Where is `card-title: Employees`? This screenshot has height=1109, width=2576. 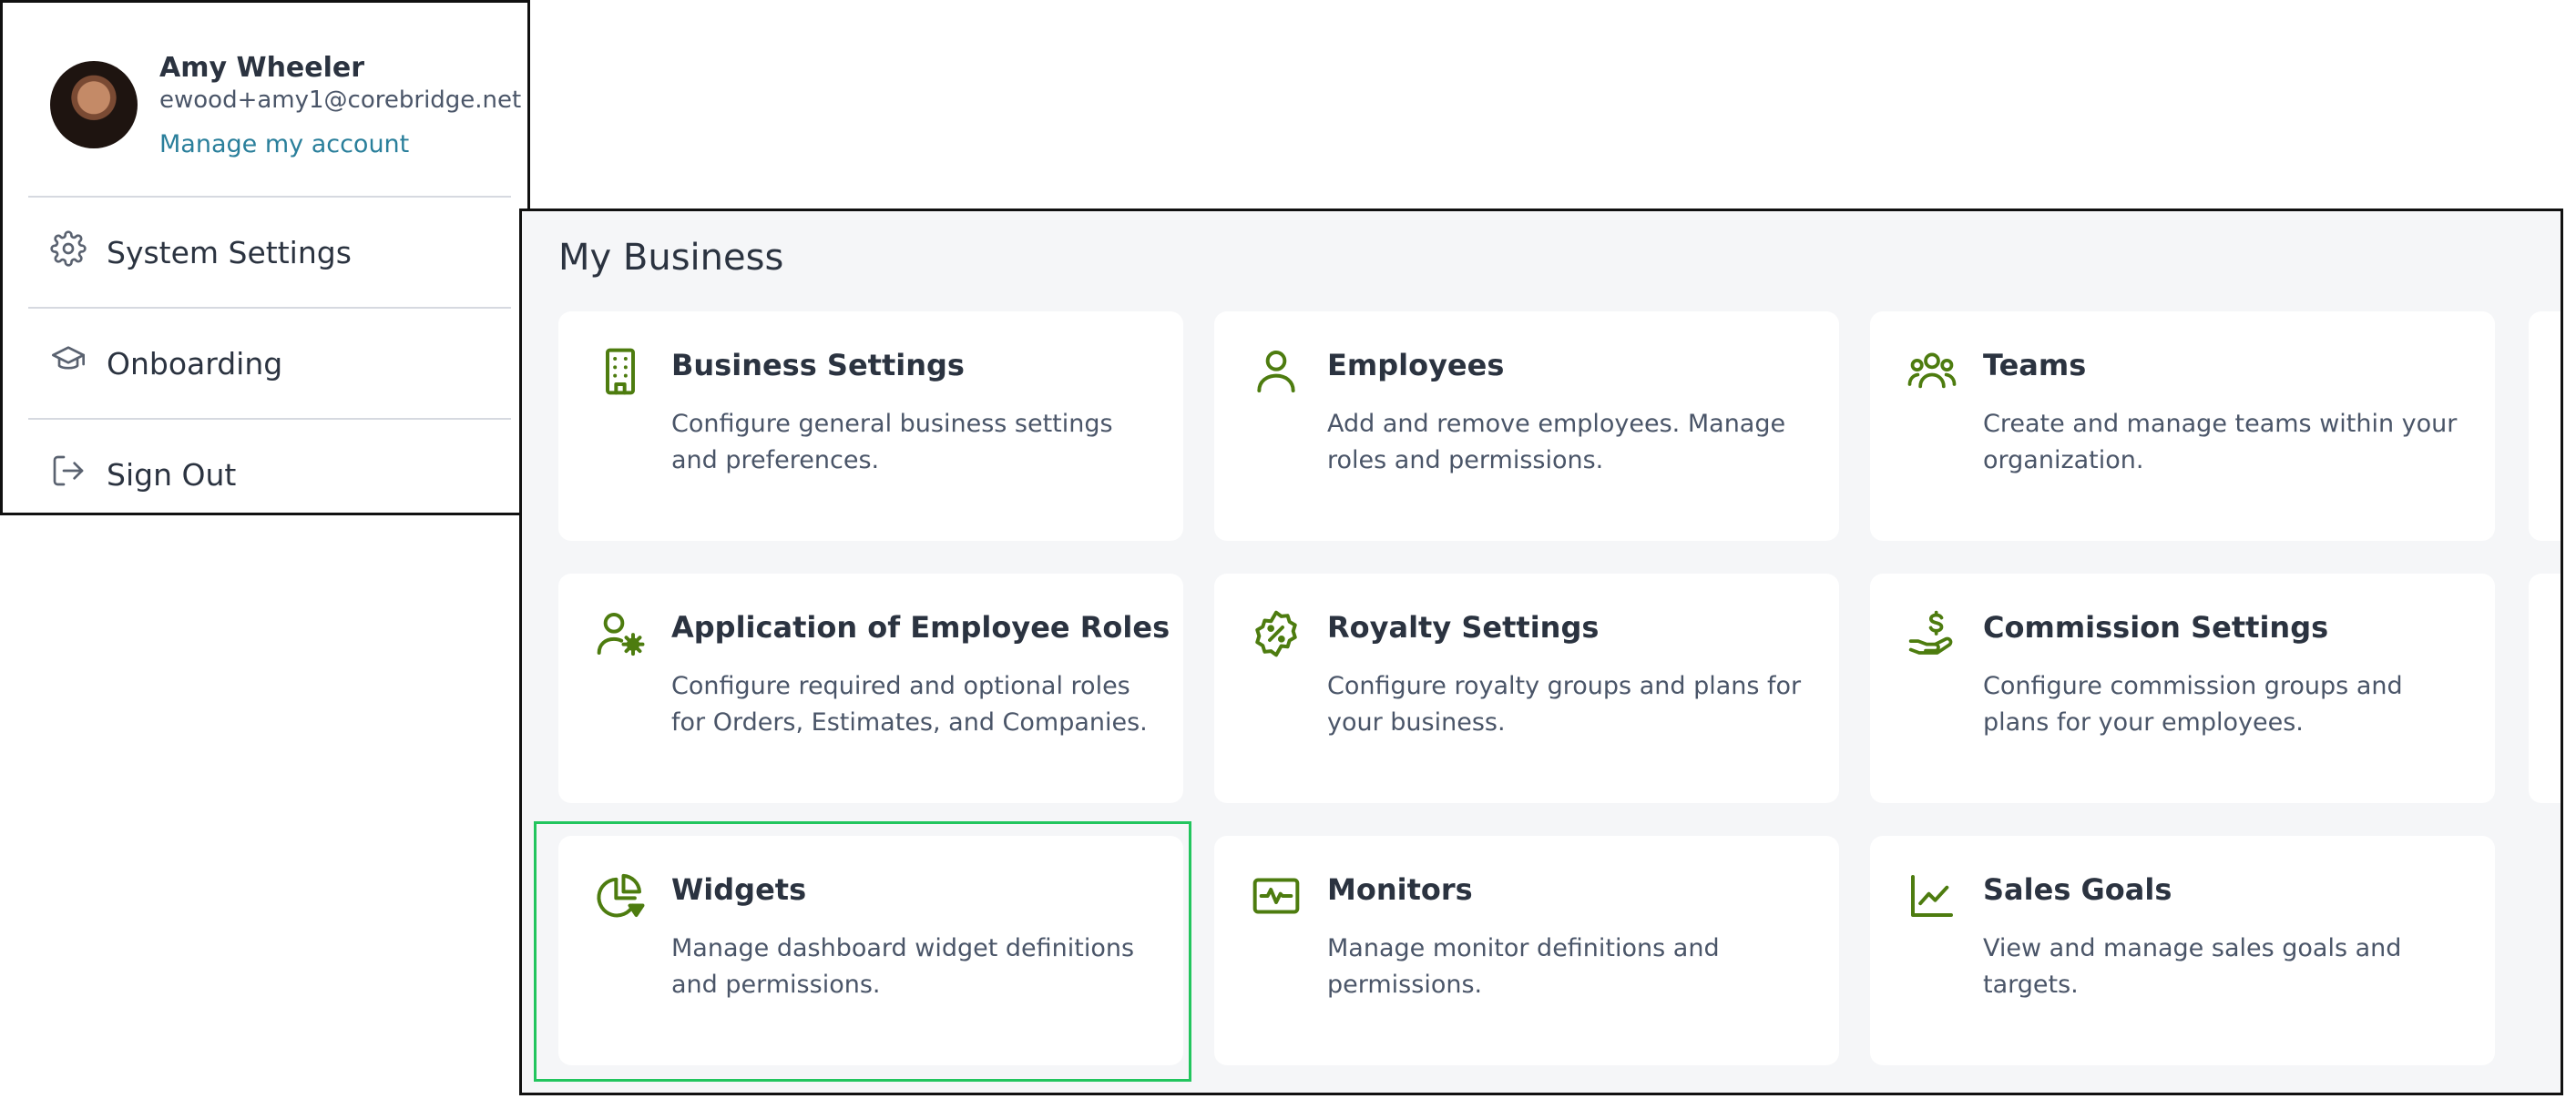
card-title: Employees is located at coordinates (1416, 365).